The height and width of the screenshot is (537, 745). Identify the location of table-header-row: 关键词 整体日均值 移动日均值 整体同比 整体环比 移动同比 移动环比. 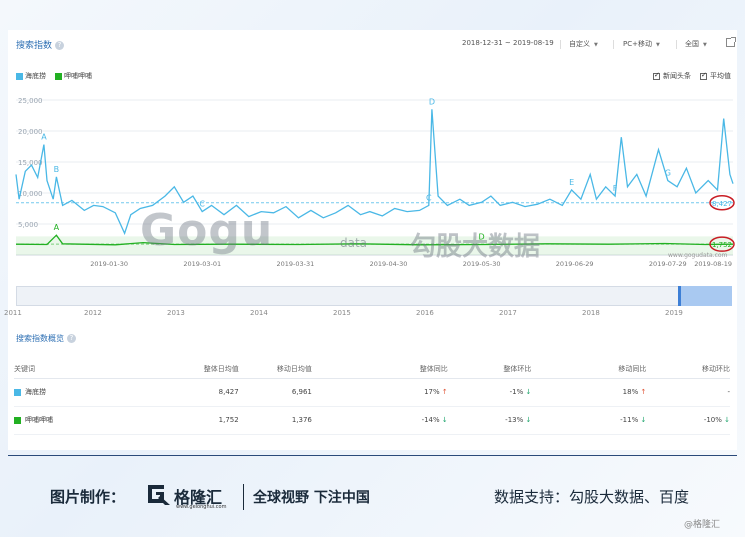
(372, 369).